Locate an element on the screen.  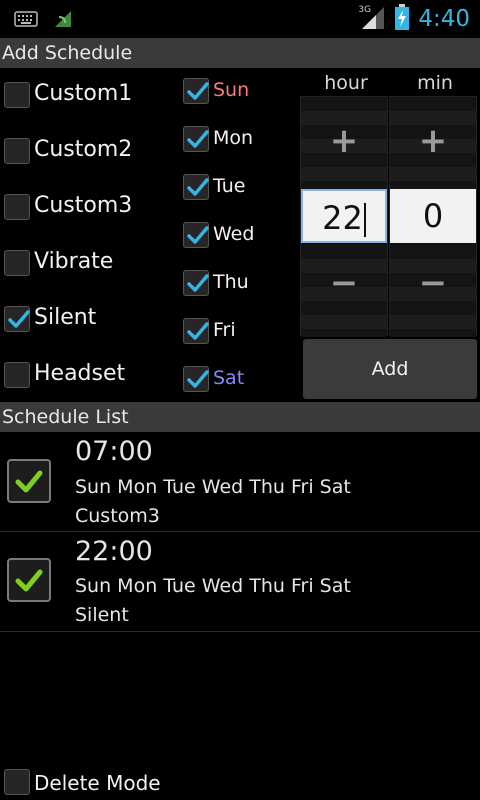
schedule-mode: Custom3 is located at coordinates (117, 516).